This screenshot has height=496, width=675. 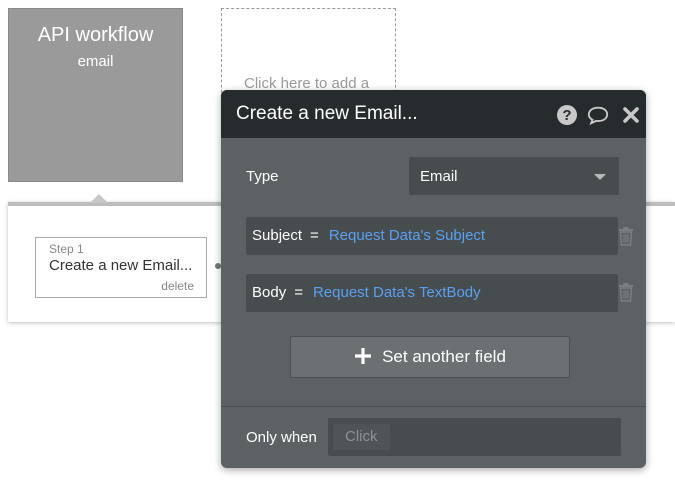 I want to click on type-label: Type, so click(x=262, y=176).